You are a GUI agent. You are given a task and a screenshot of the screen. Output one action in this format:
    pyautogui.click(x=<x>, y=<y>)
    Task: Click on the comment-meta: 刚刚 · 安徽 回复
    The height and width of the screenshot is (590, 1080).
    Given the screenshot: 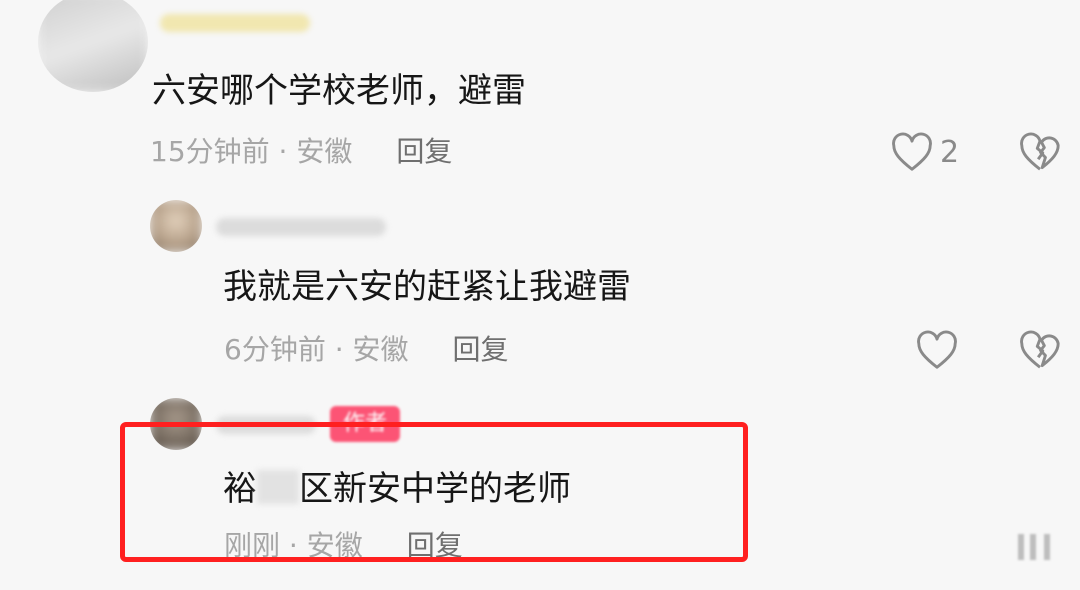 What is the action you would take?
    pyautogui.click(x=343, y=546)
    